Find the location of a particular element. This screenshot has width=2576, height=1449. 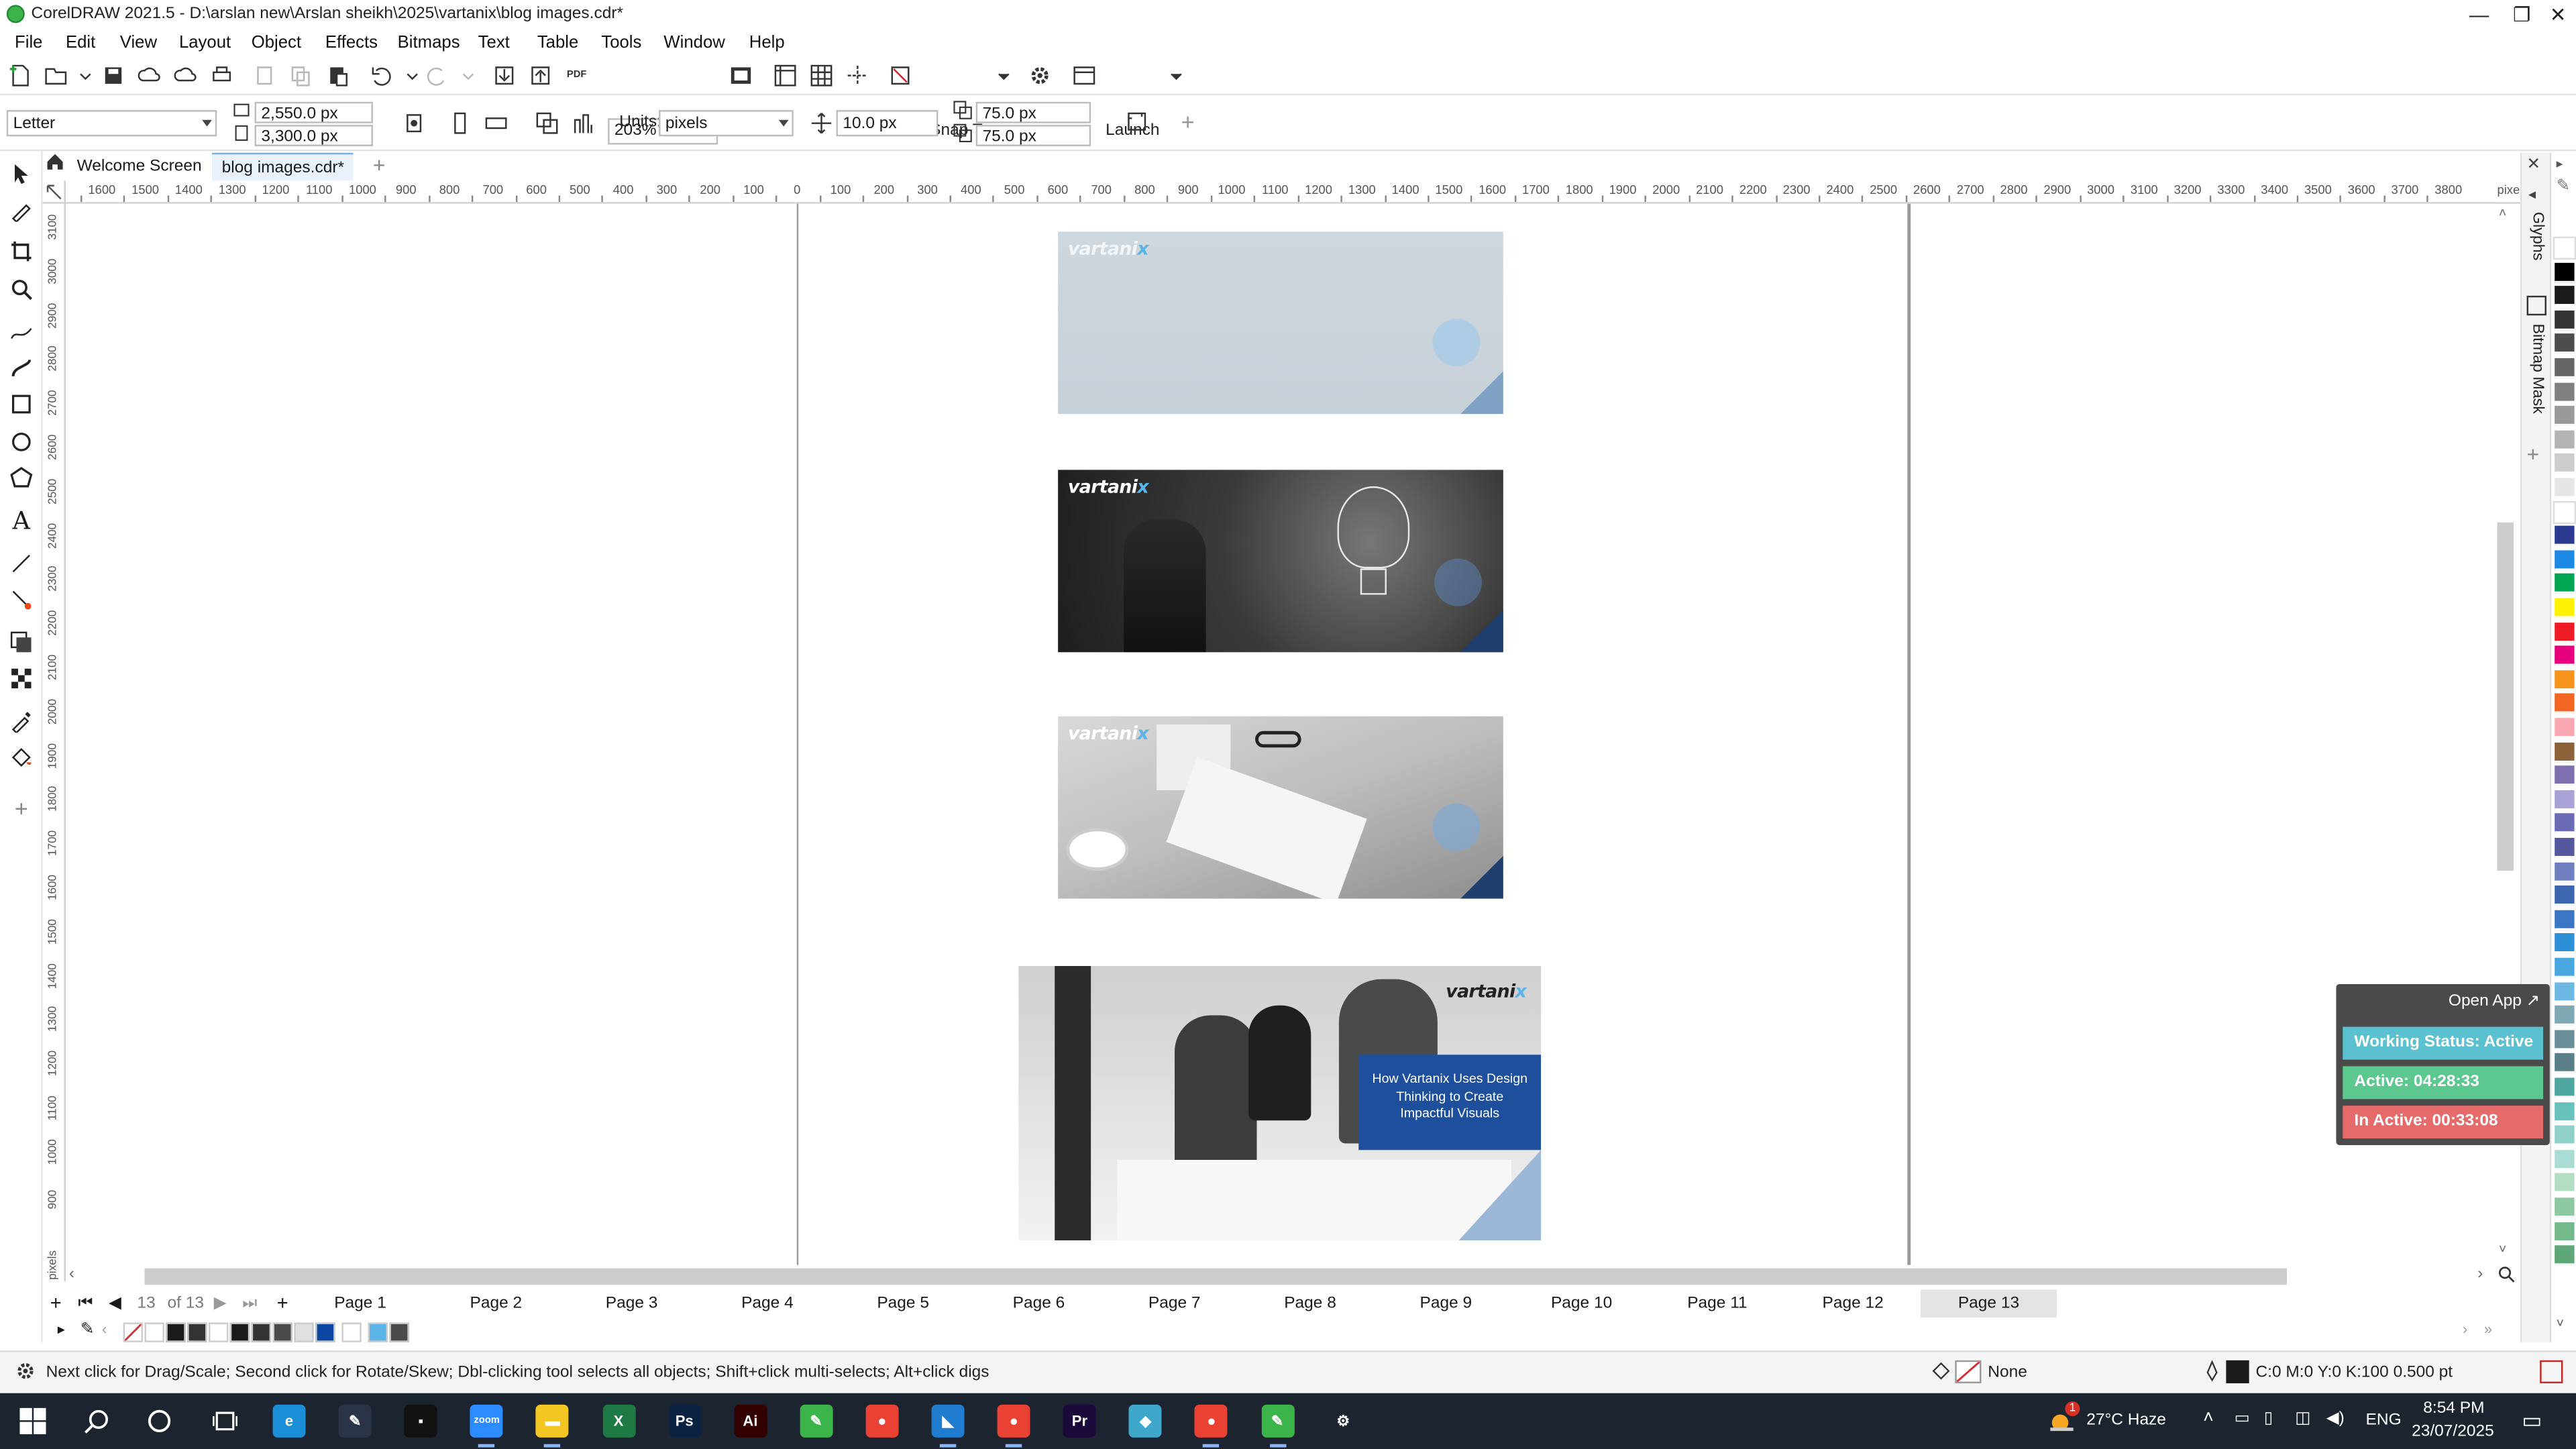

vertical-scroll-thumb is located at coordinates (2505, 696).